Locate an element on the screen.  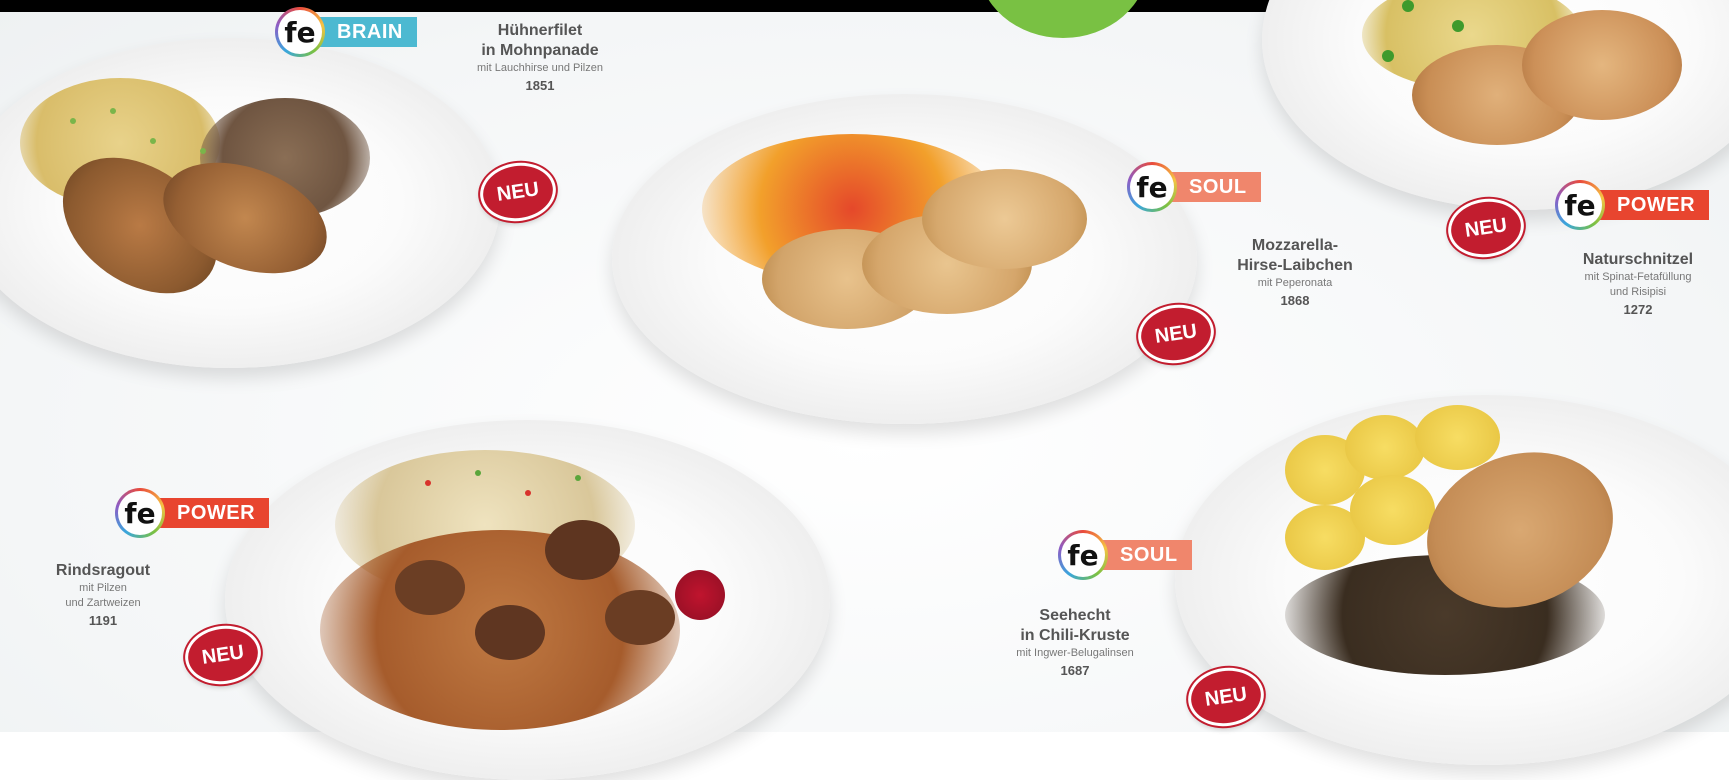
dish-name: Seehecht is located at coordinates (1075, 615).